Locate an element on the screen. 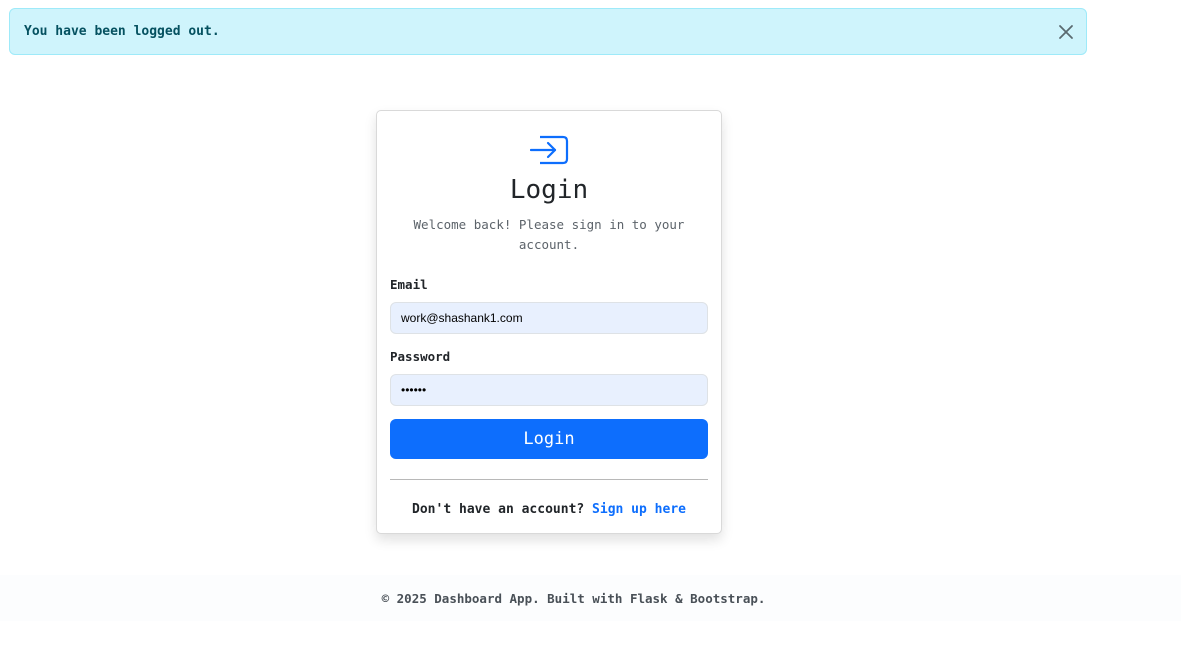 The image size is (1181, 669). alert-message: You have been logged out. is located at coordinates (122, 31).